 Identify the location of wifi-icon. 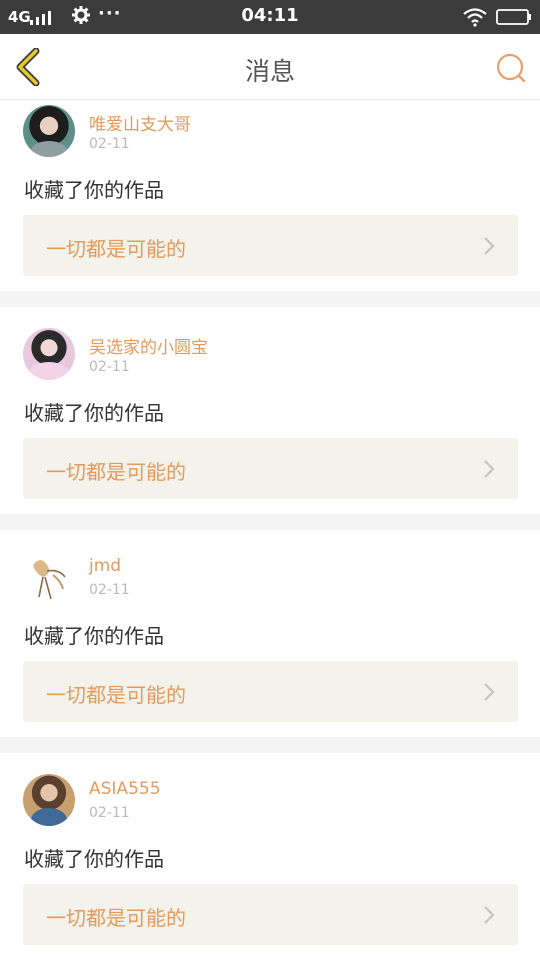
(475, 17).